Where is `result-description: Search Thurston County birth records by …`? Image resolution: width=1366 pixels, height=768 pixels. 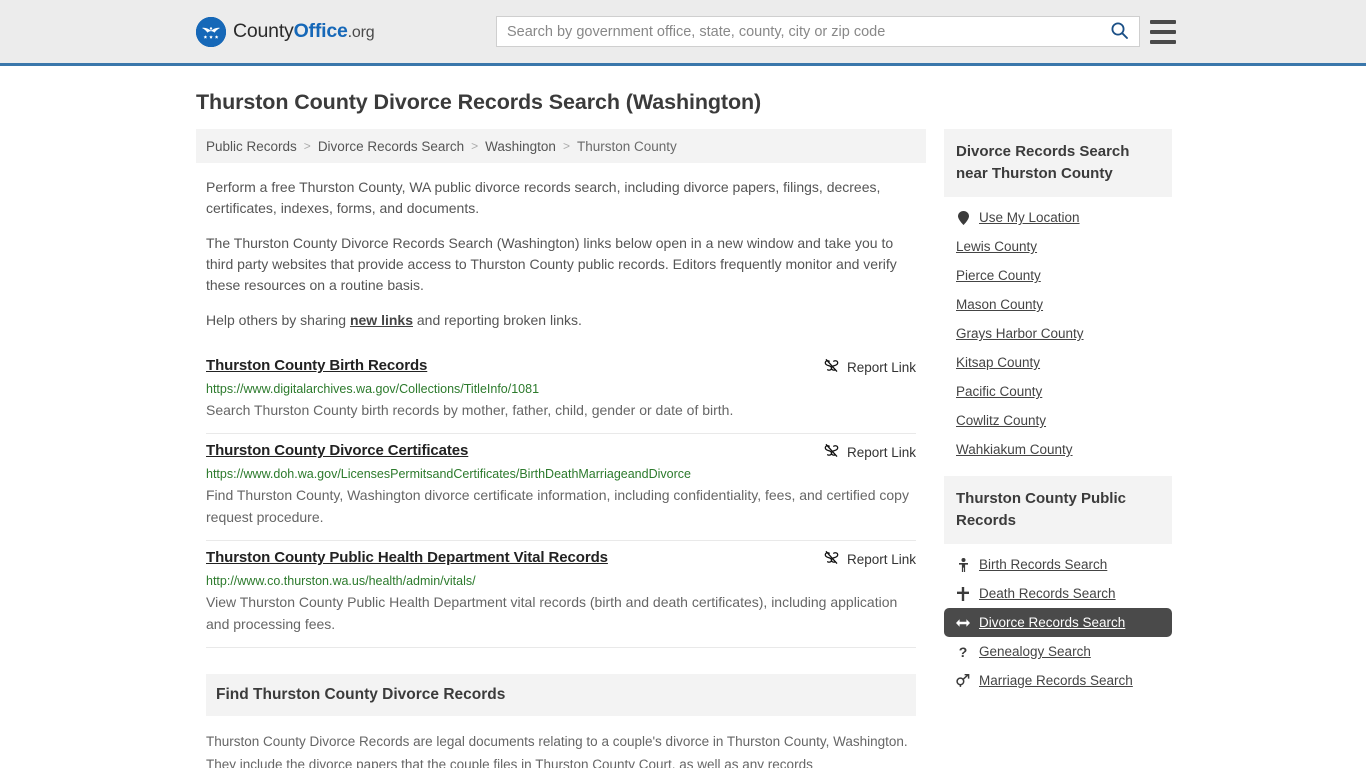 result-description: Search Thurston County birth records by … is located at coordinates (470, 410).